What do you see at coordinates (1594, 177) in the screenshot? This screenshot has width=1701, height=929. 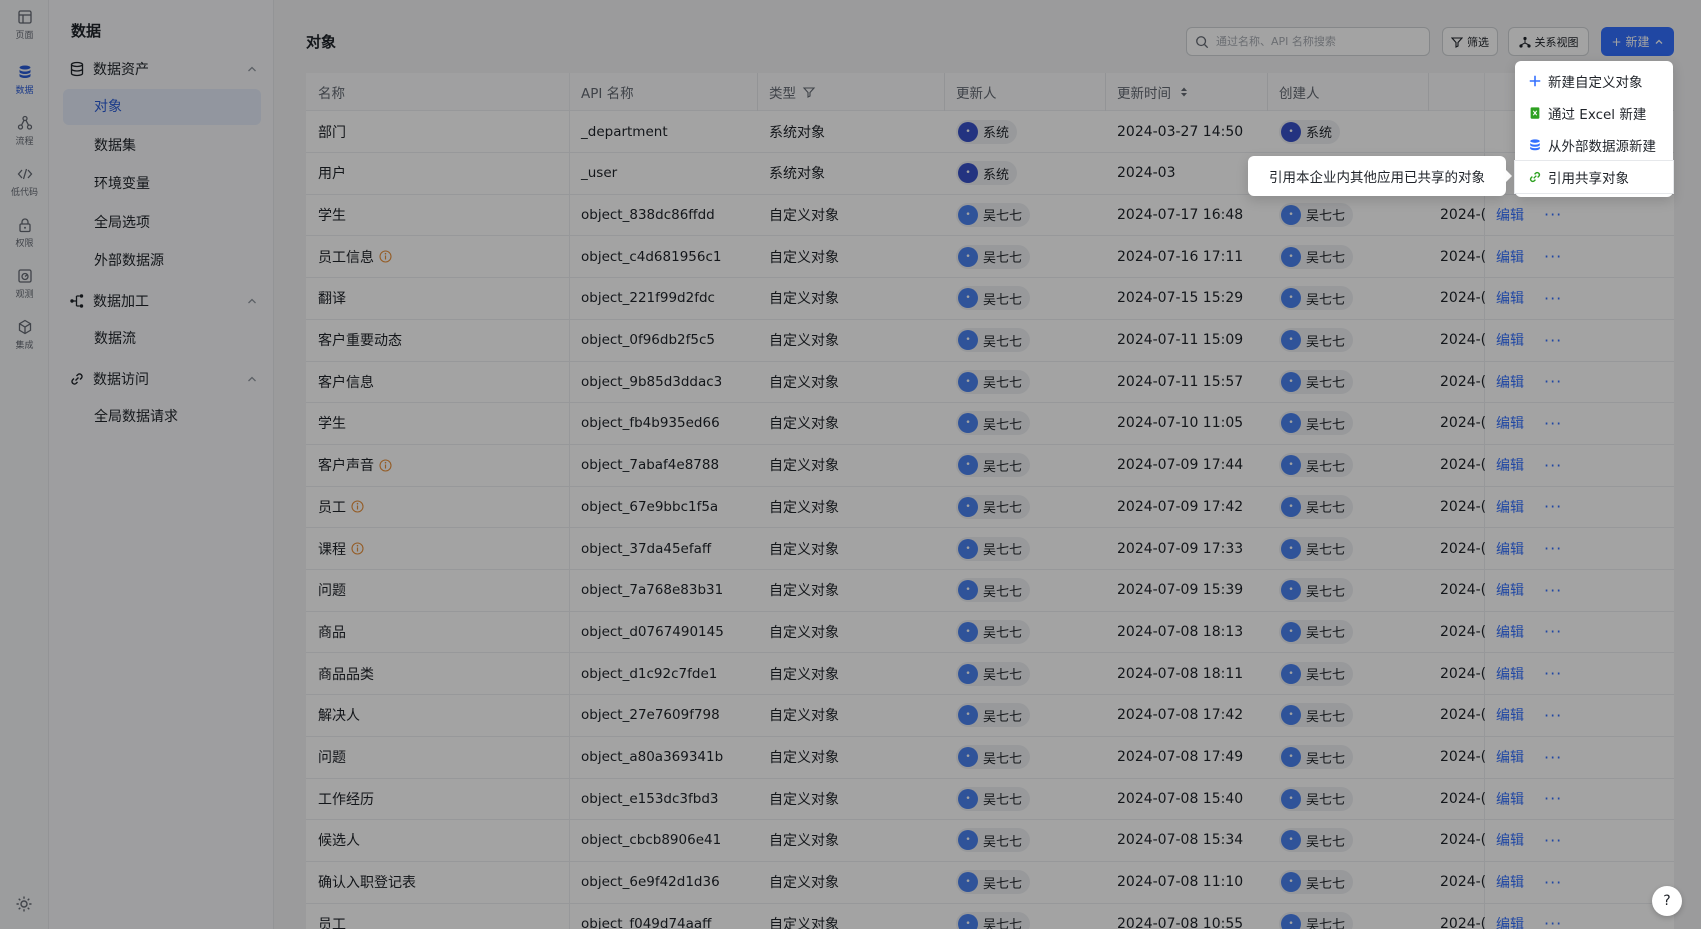 I see `menu-item-share-link: 引用共享对象` at bounding box center [1594, 177].